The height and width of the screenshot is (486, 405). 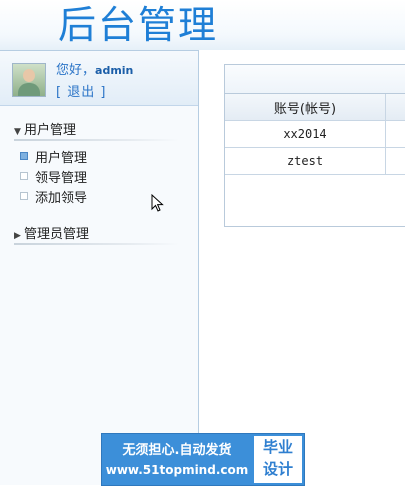 I want to click on watermark-text: 无须担心.自动发货 www.51topmind.com, so click(x=177, y=459).